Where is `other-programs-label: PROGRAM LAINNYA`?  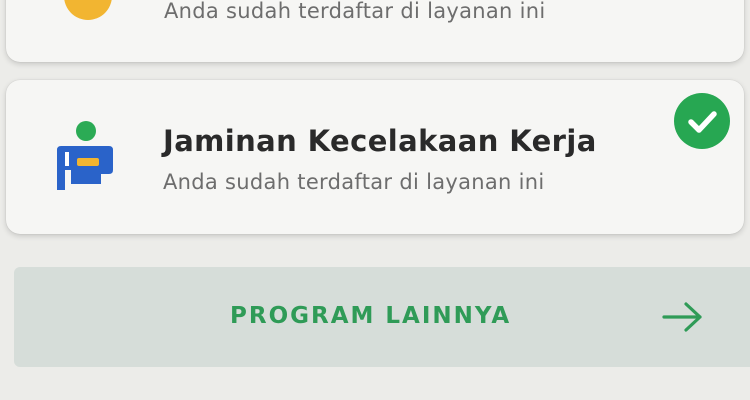 other-programs-label: PROGRAM LAINNYA is located at coordinates (371, 316).